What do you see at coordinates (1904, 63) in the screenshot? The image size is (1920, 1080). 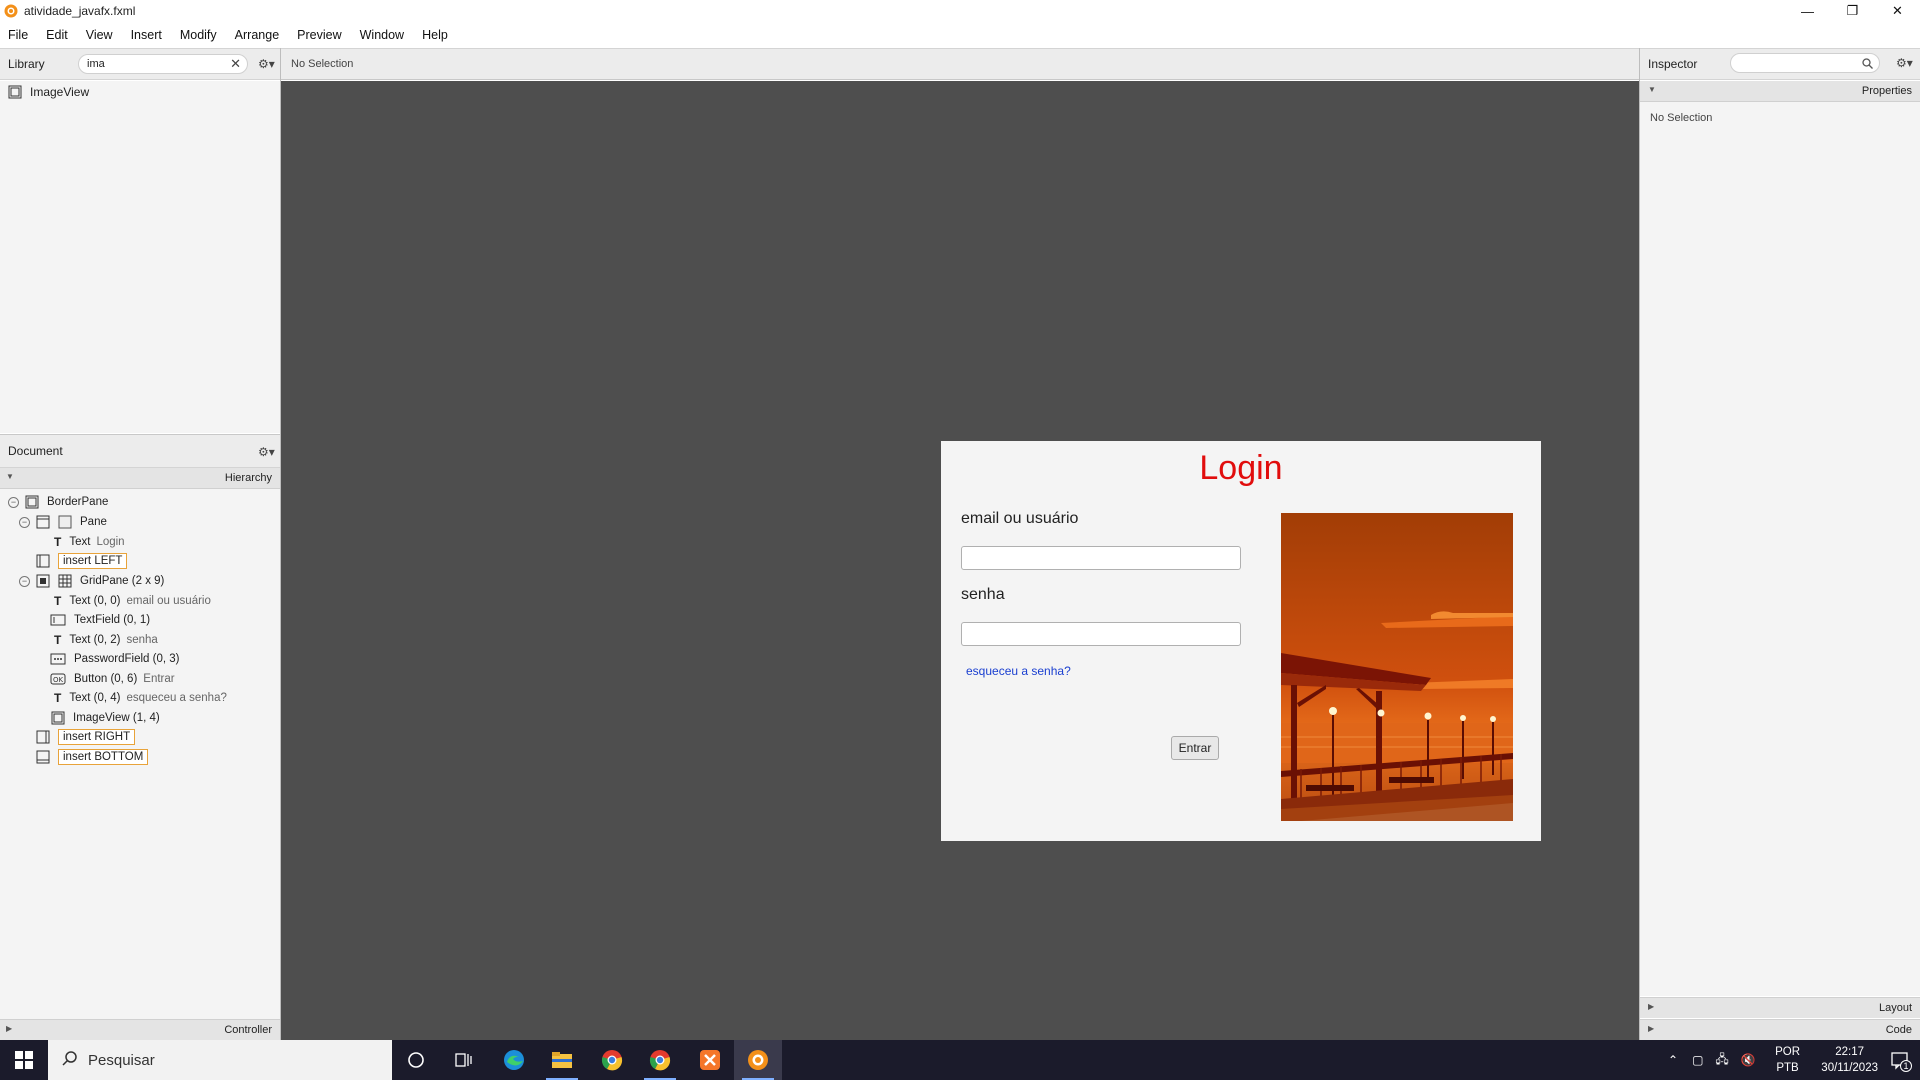 I see `inspector-gear-icon: ⚙▾` at bounding box center [1904, 63].